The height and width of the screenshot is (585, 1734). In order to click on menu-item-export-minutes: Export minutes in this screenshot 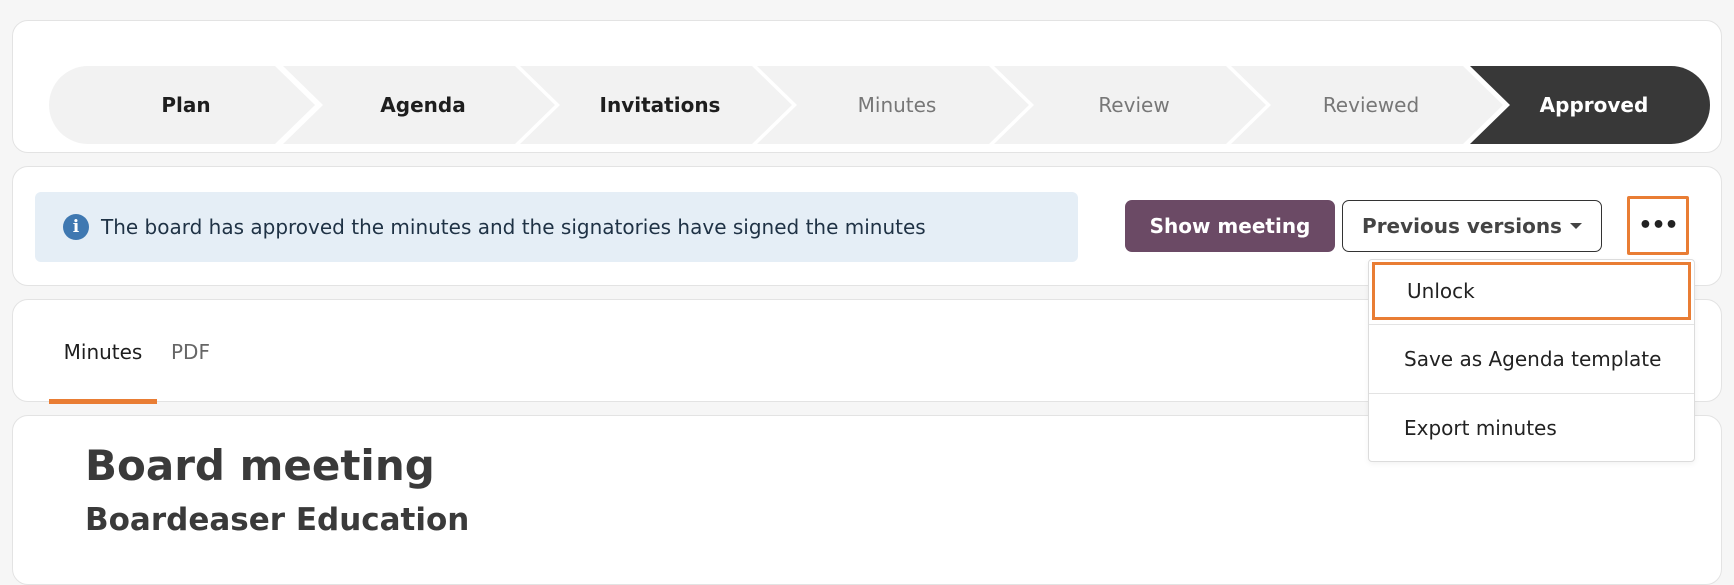, I will do `click(1531, 427)`.